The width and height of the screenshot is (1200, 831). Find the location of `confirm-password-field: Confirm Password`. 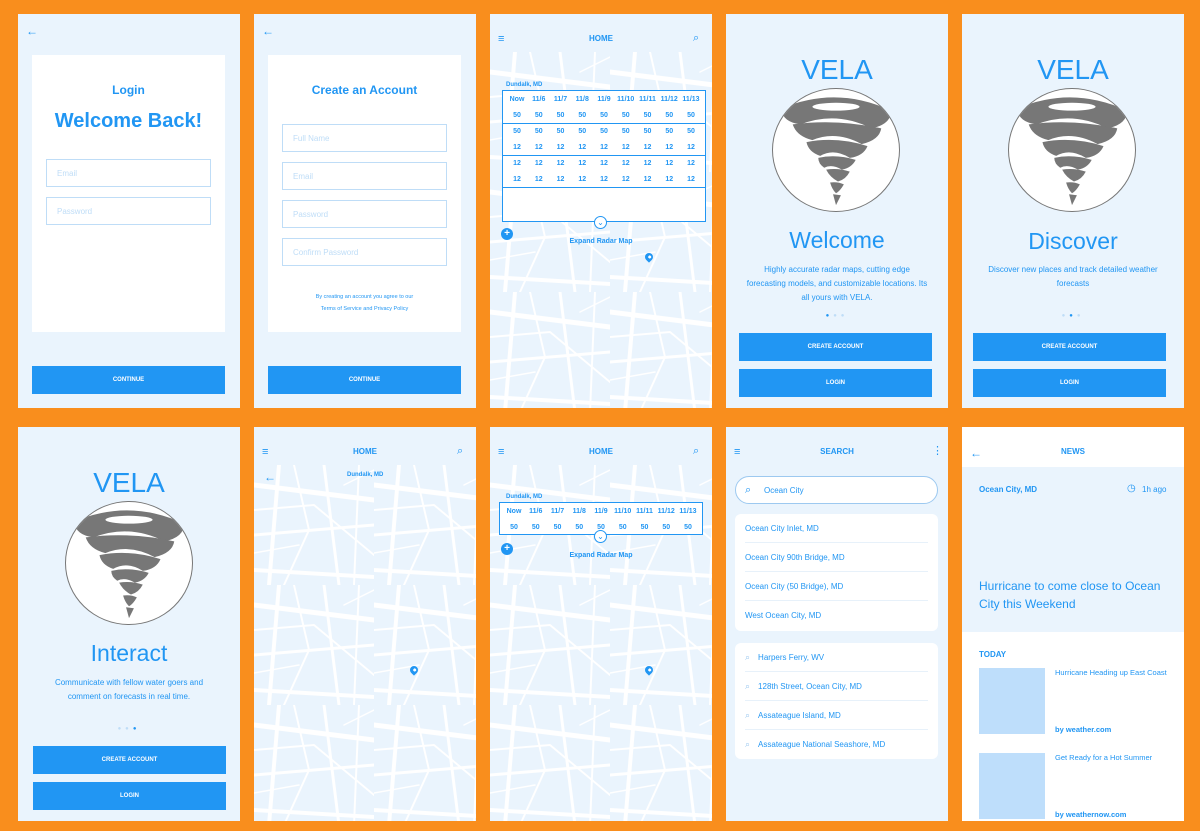

confirm-password-field: Confirm Password is located at coordinates (364, 252).